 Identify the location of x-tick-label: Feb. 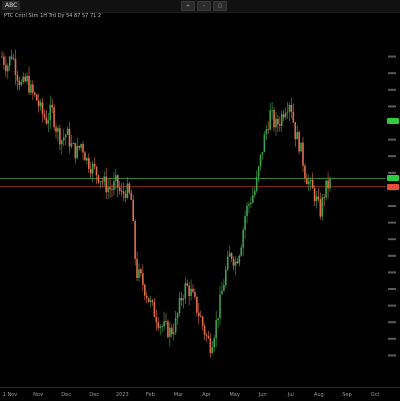
(150, 395).